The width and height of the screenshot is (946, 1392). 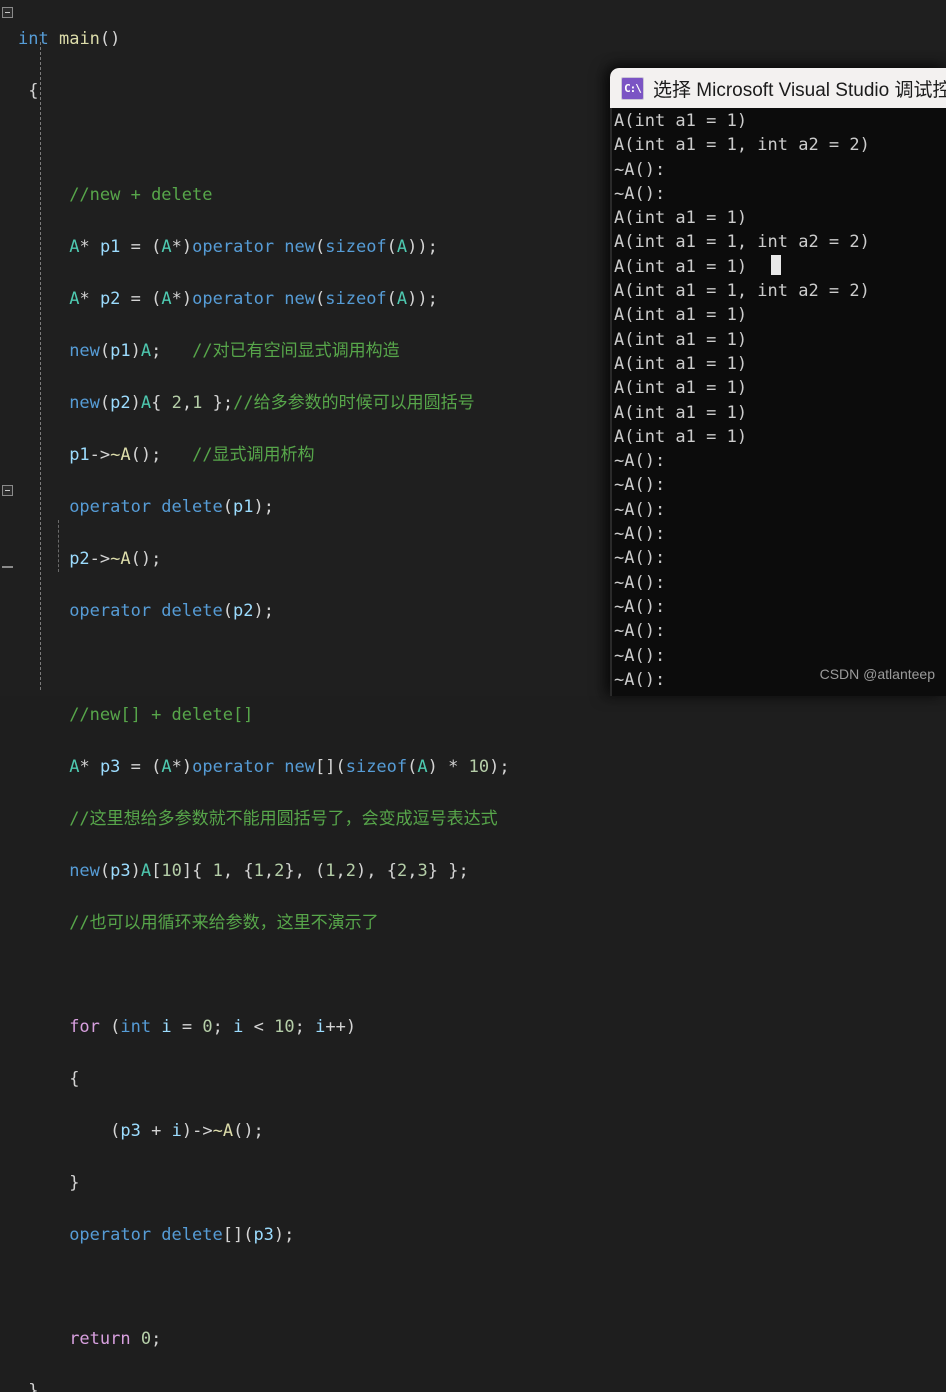 I want to click on code-line: p2->~A();, so click(x=115, y=559).